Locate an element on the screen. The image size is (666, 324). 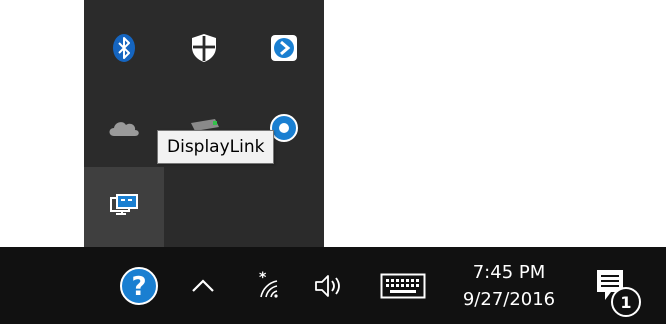
volume-button is located at coordinates (330, 285).